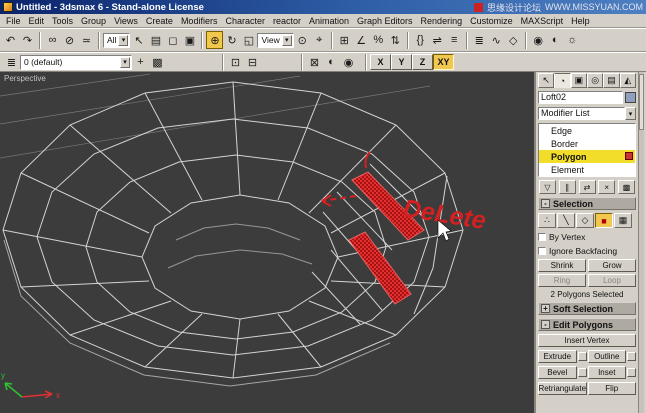  Describe the element at coordinates (11, 62) in the screenshot. I see `layers-icon: ≣` at that location.